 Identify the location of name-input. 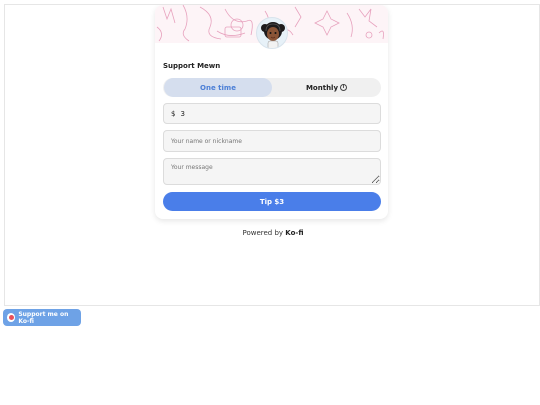
(272, 141).